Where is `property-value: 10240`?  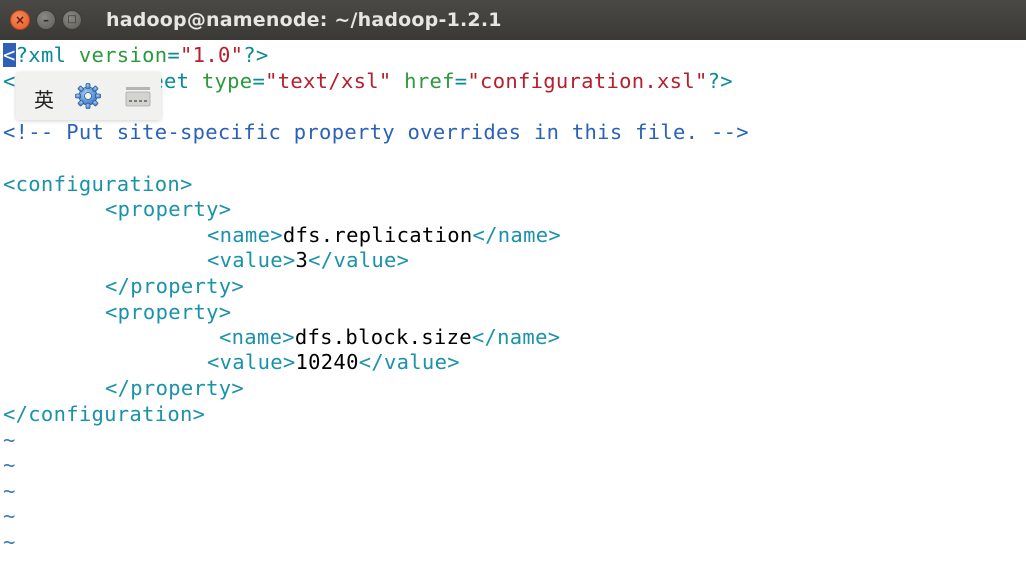 property-value: 10240 is located at coordinates (327, 362).